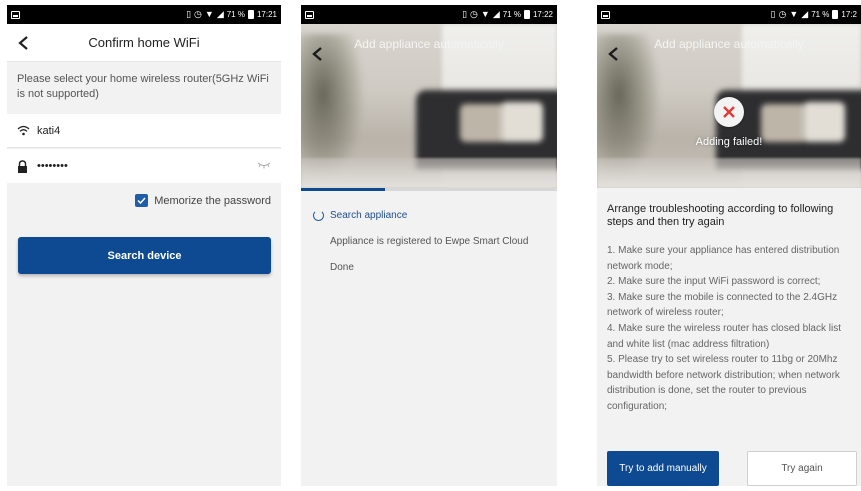 The image size is (861, 491). Describe the element at coordinates (432, 215) in the screenshot. I see `step-search-appliance: Search appliance` at that location.